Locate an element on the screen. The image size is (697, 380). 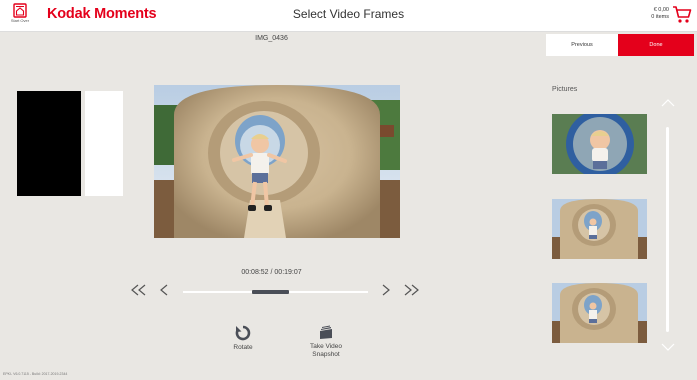
skip-forward-button is located at coordinates (412, 292).